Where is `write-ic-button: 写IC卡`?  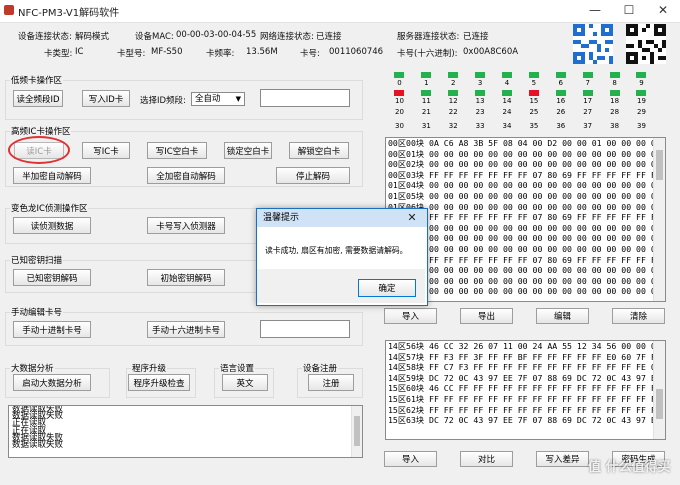
write-ic-button: 写IC卡 is located at coordinates (106, 150).